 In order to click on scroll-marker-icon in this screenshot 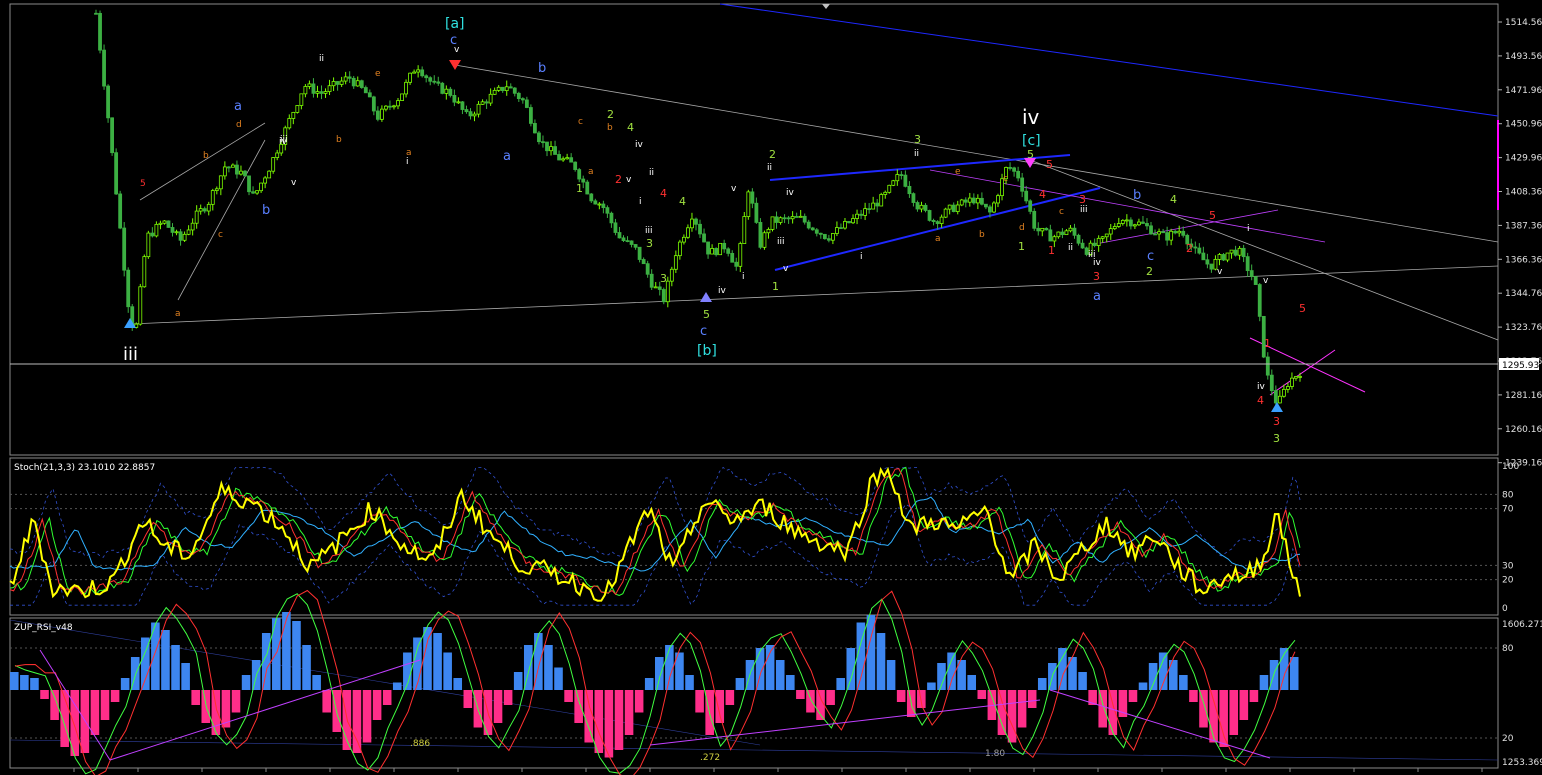, I will do `click(826, 6)`.